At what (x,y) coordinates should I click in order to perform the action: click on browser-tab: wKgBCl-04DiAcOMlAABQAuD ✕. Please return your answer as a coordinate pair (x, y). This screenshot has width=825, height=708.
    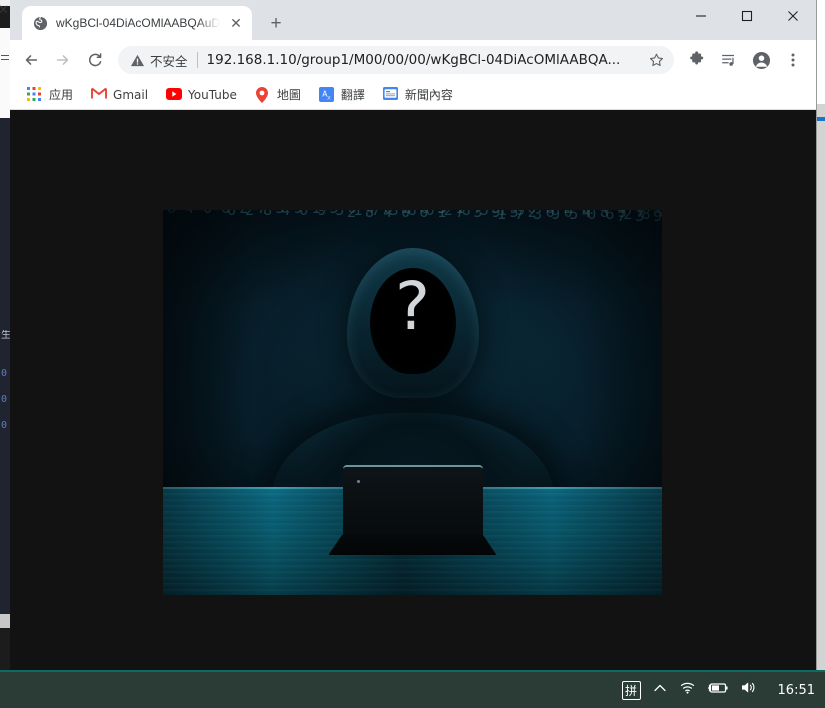
    Looking at the image, I should click on (137, 23).